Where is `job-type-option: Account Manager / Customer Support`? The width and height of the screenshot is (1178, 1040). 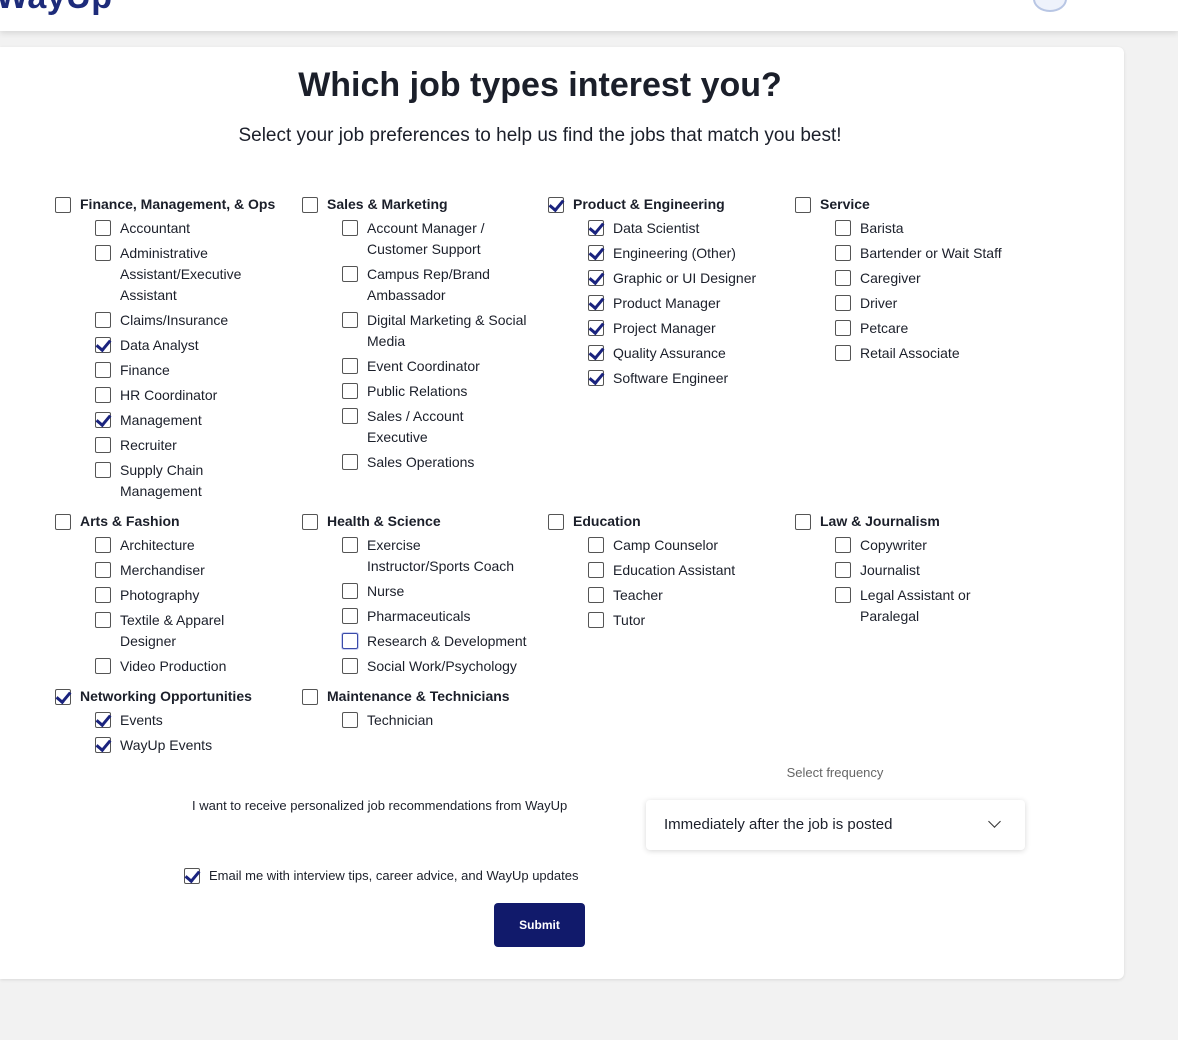 job-type-option: Account Manager / Customer Support is located at coordinates (442, 239).